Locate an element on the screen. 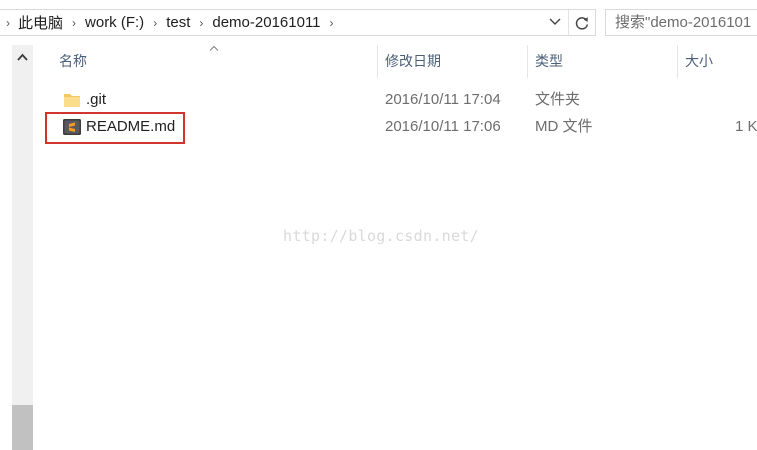  column-header-name: 名称 is located at coordinates (73, 61).